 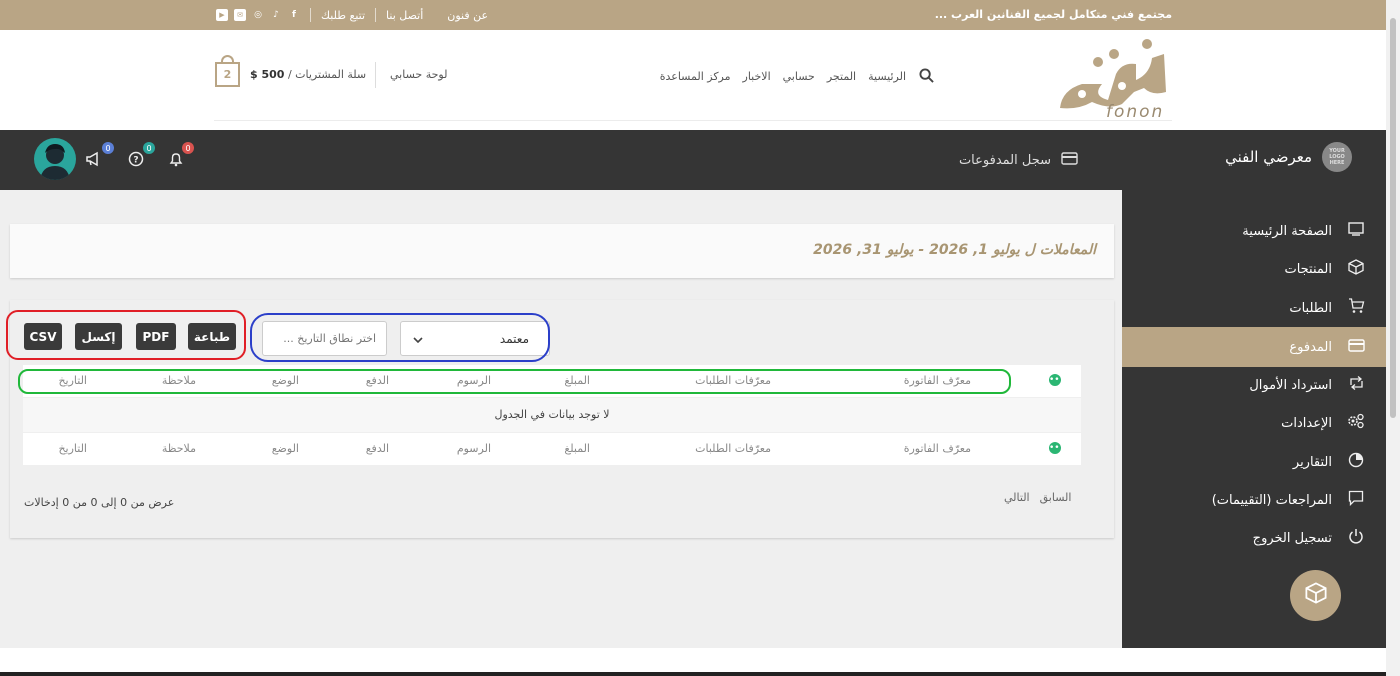 What do you see at coordinates (176, 159) in the screenshot?
I see `bell-icon` at bounding box center [176, 159].